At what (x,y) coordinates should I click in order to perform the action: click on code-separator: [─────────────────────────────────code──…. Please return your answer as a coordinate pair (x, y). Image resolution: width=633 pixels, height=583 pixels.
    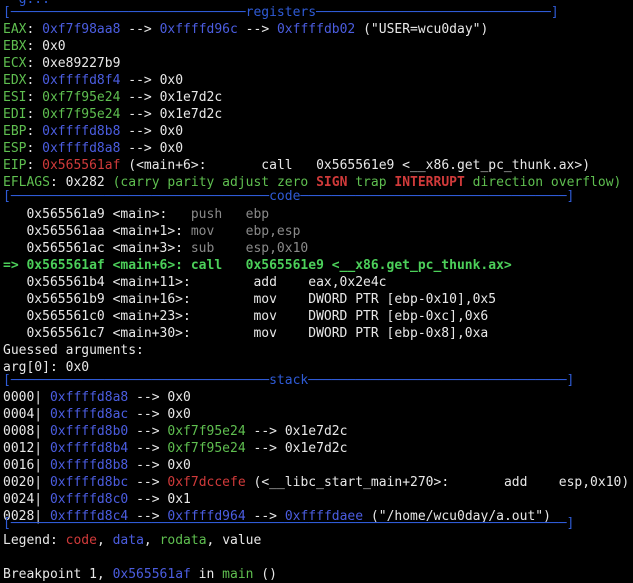
    Looking at the image, I should click on (289, 196).